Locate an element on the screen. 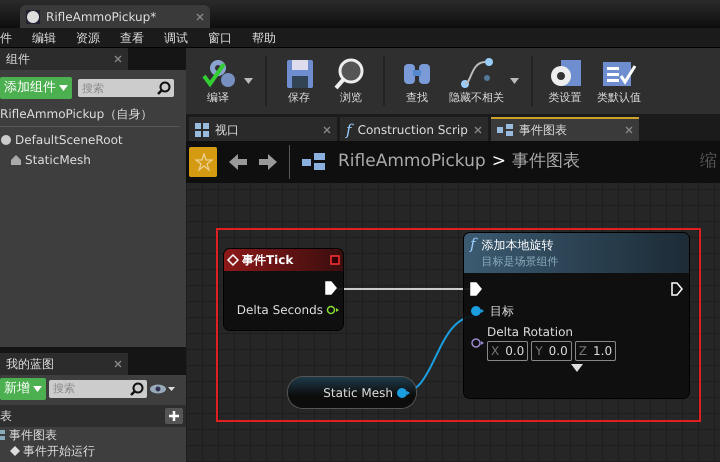  editor-tab: f Construction Scrip is located at coordinates (414, 129).